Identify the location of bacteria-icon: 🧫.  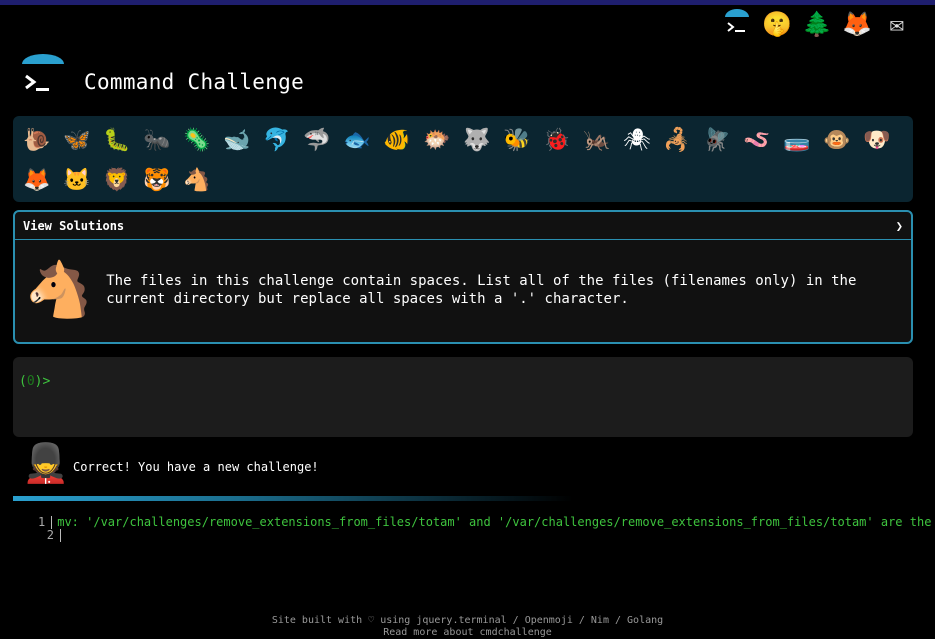
(797, 140).